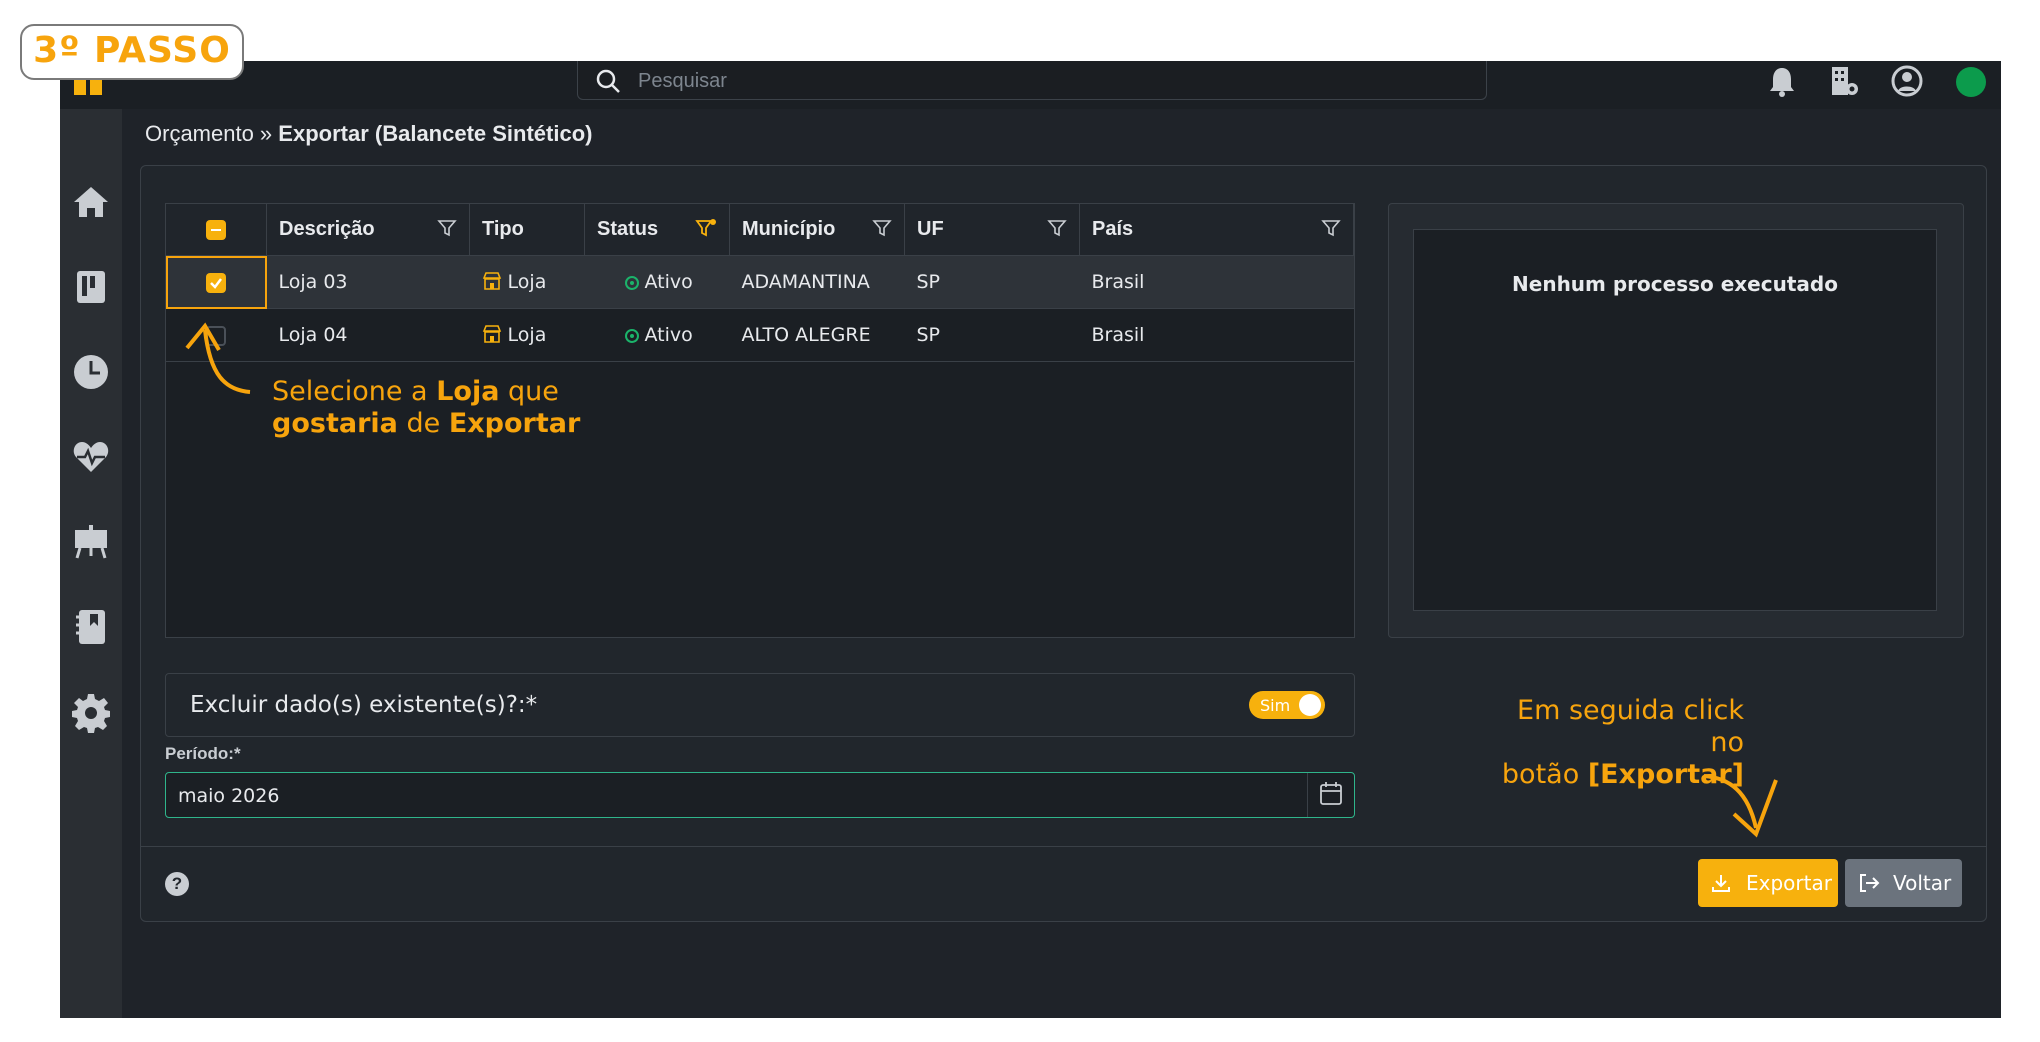 The image size is (2040, 1042). I want to click on table-row: Loja 03 Loja Ativo ADAMANTINA SP Brasil, so click(760, 282).